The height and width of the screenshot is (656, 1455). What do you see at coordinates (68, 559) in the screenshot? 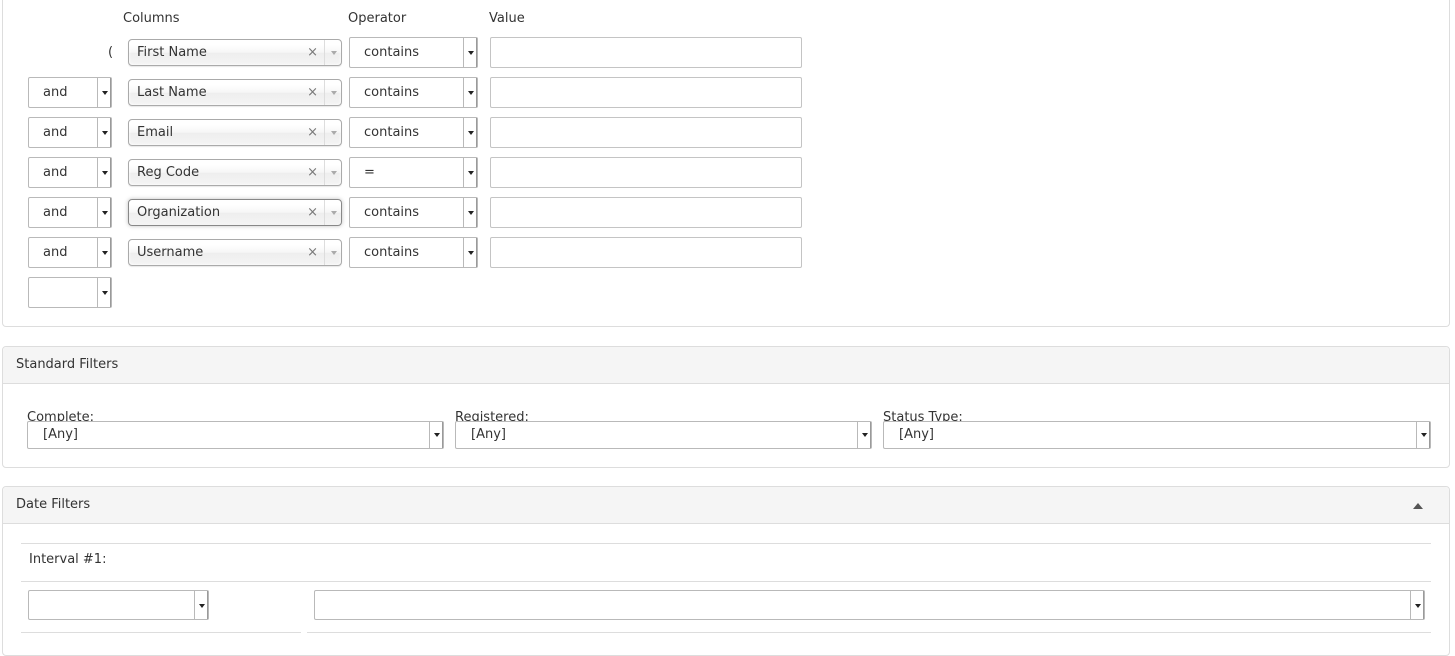
I see `interval-label: Interval #1:` at bounding box center [68, 559].